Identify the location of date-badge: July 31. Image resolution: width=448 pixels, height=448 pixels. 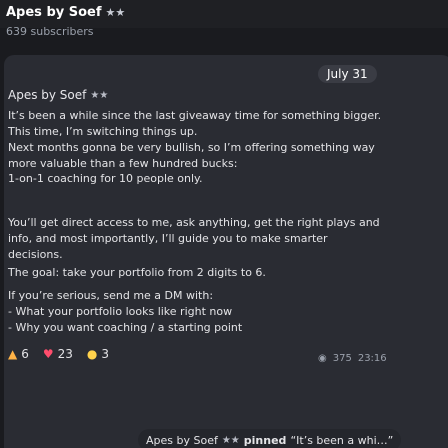
(347, 74).